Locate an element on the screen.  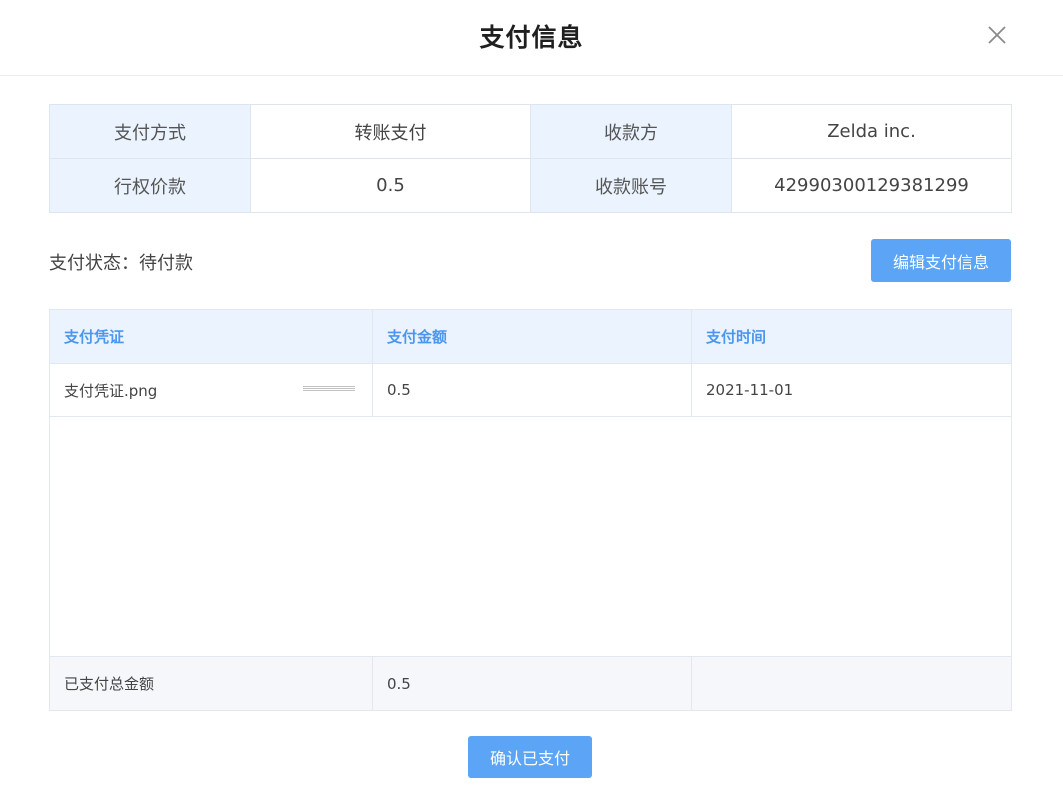
voucher-thumbnail is located at coordinates (329, 389).